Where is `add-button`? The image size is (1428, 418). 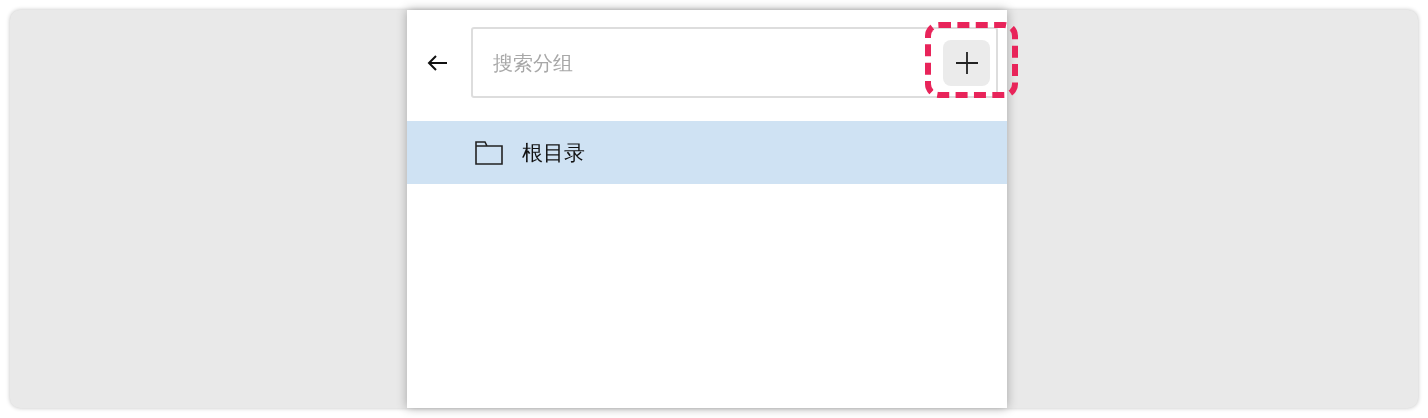
add-button is located at coordinates (966, 62).